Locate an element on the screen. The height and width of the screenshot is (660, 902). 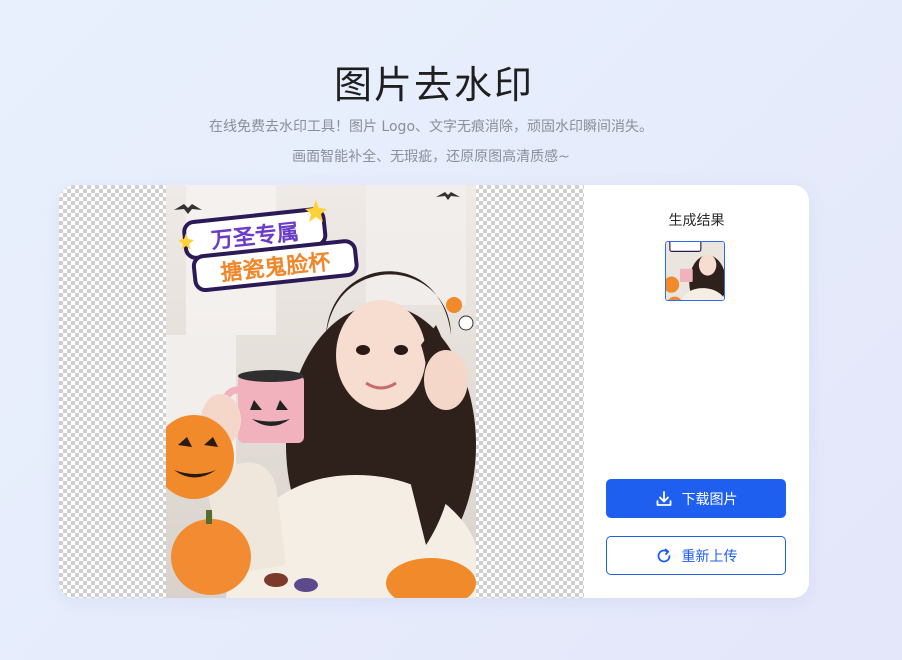
reupload-button-label: 重新上传 is located at coordinates (709, 556).